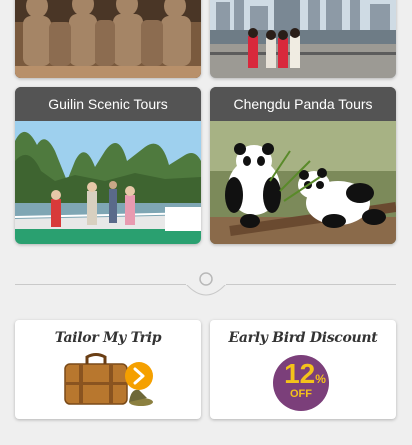  I want to click on discount-number: 12, so click(300, 373).